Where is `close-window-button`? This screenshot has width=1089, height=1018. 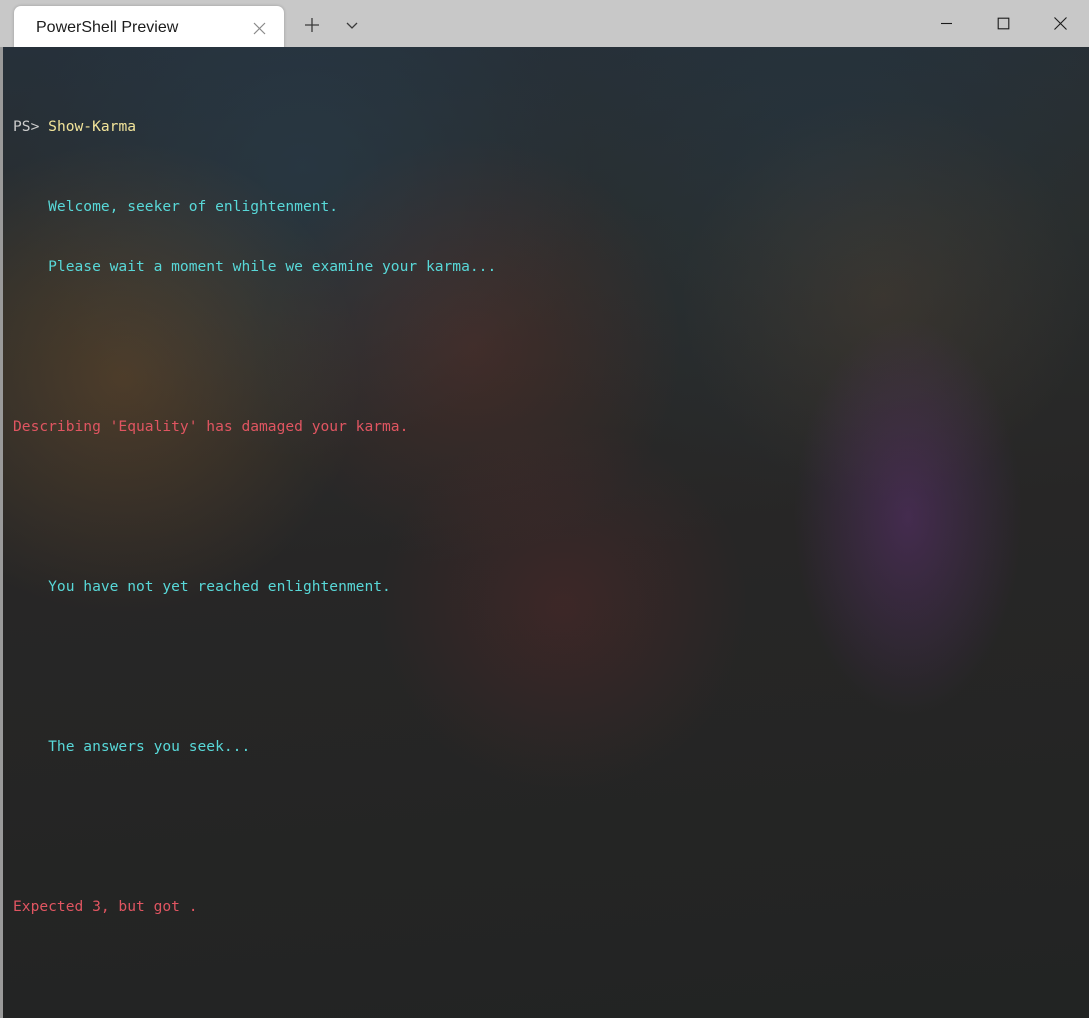
close-window-button is located at coordinates (1060, 23).